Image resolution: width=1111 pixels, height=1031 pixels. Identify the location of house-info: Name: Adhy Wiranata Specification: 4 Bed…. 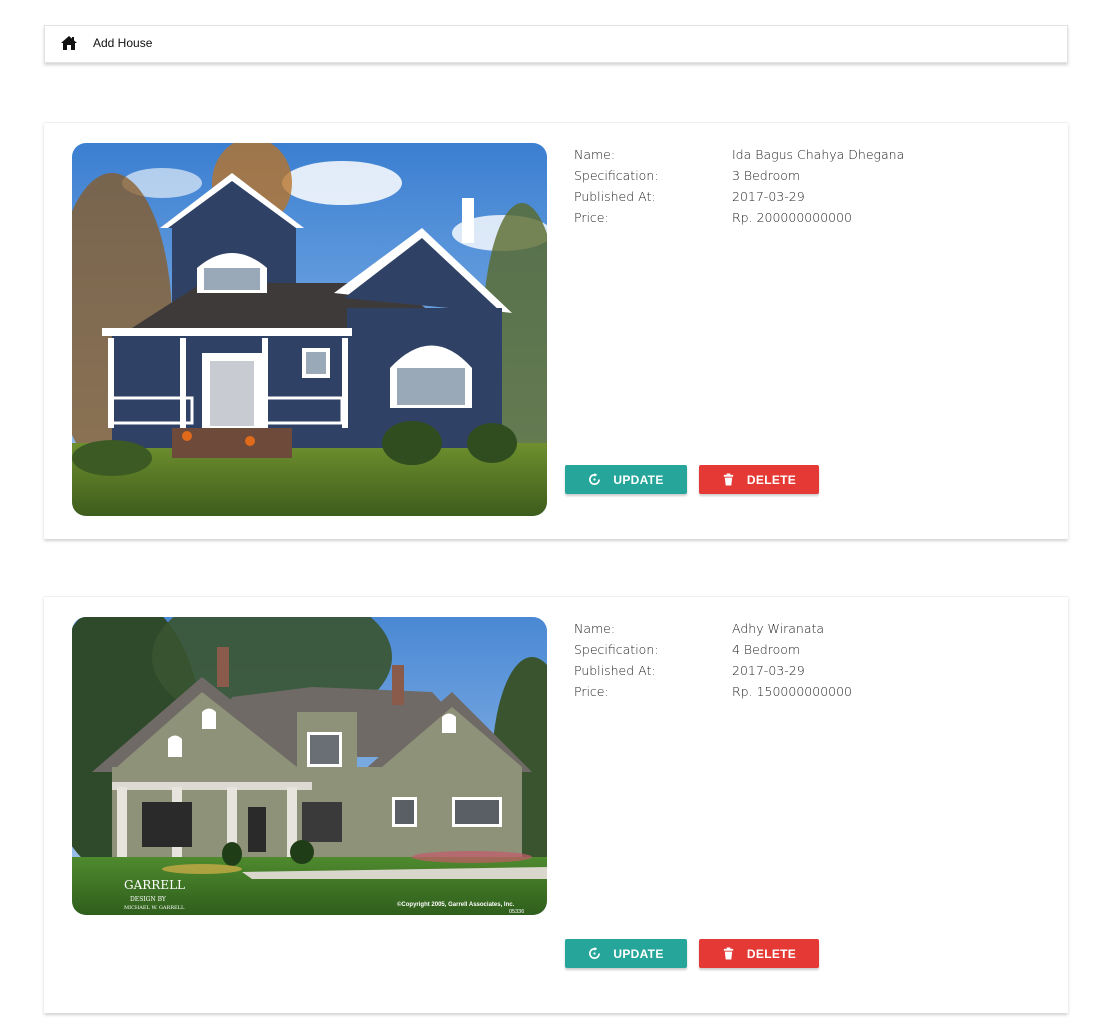
(774, 660).